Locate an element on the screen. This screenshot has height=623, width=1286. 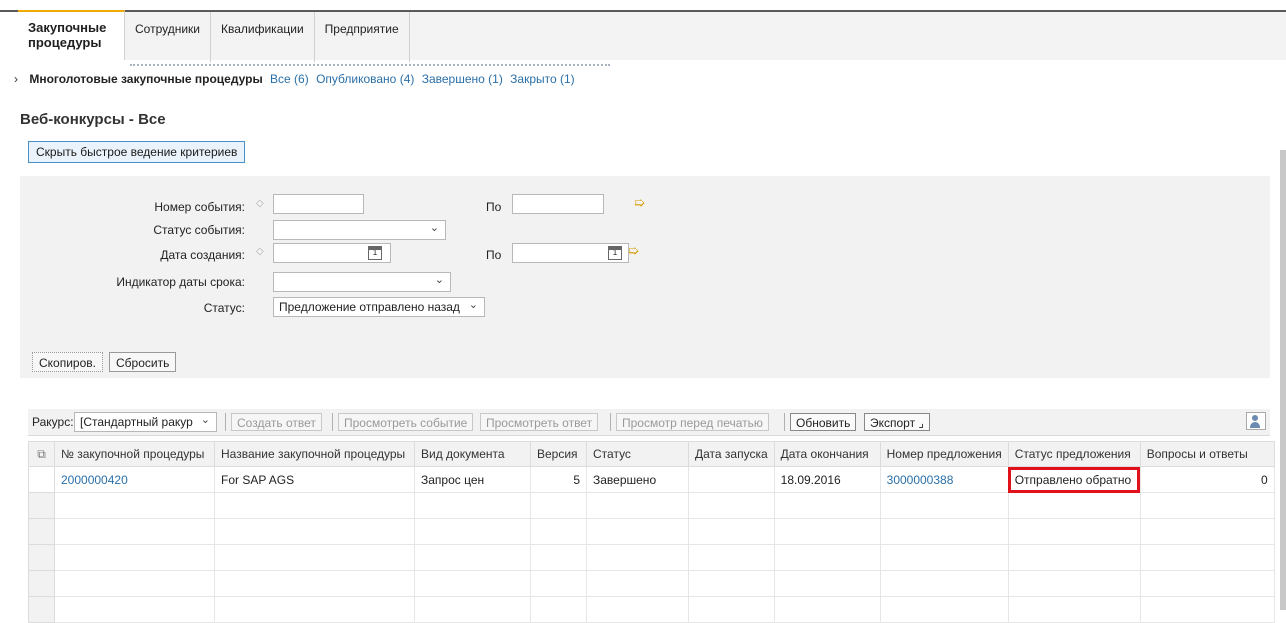
subnav-link-completed: Завершено (1) is located at coordinates (462, 79).